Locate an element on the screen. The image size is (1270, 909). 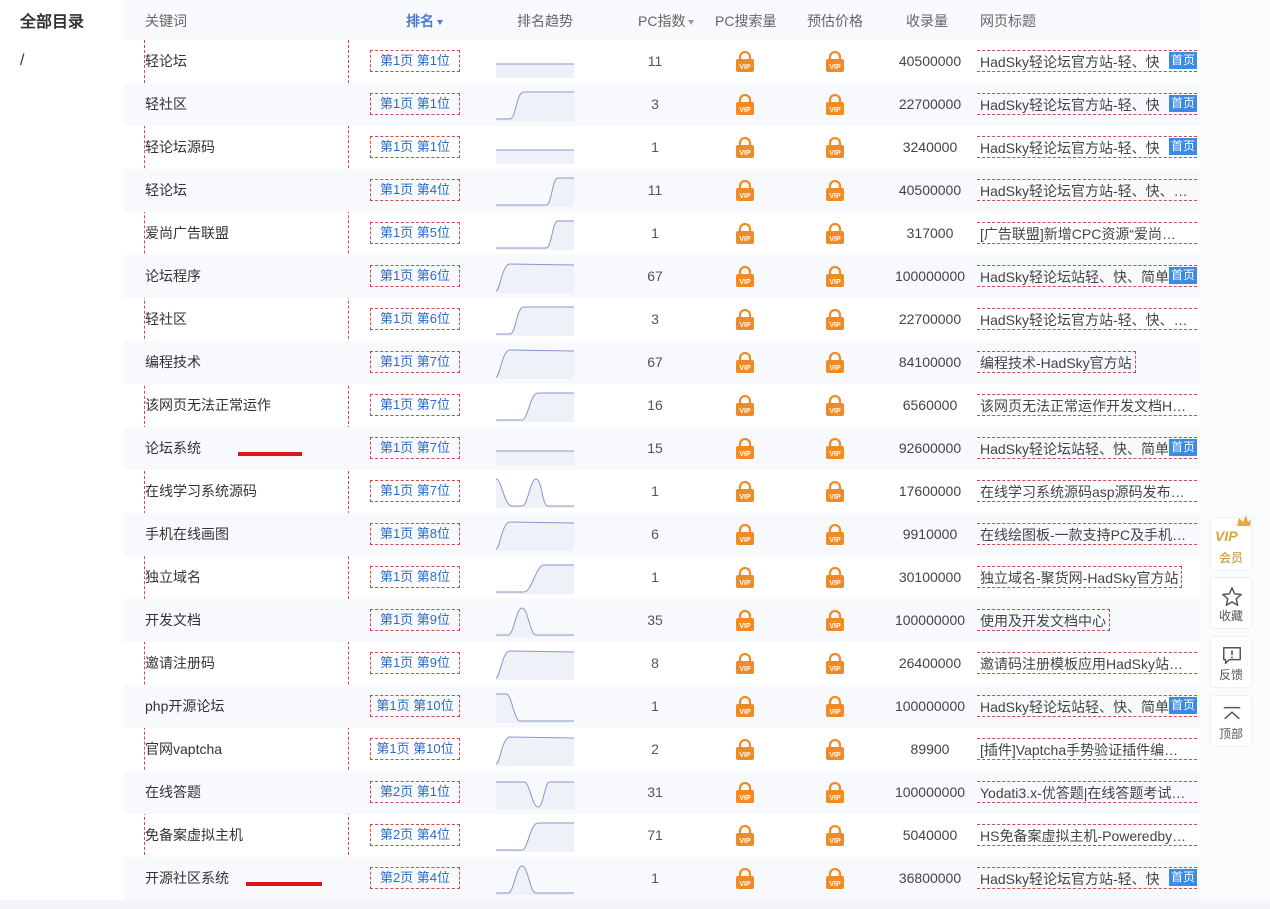
keyword-link: 论坛程序 is located at coordinates (173, 276).